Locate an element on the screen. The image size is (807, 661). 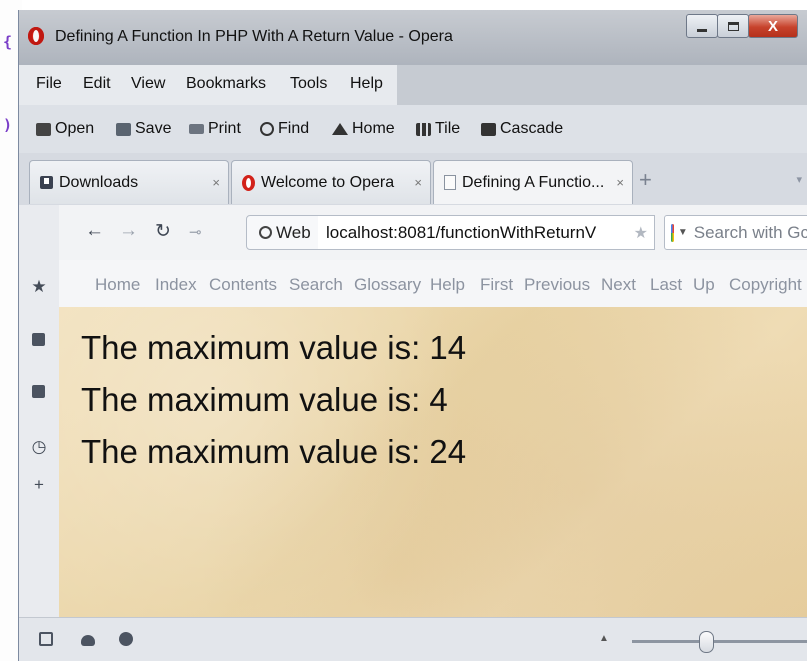
tab-label: Welcome to Opera is located at coordinates (328, 182).